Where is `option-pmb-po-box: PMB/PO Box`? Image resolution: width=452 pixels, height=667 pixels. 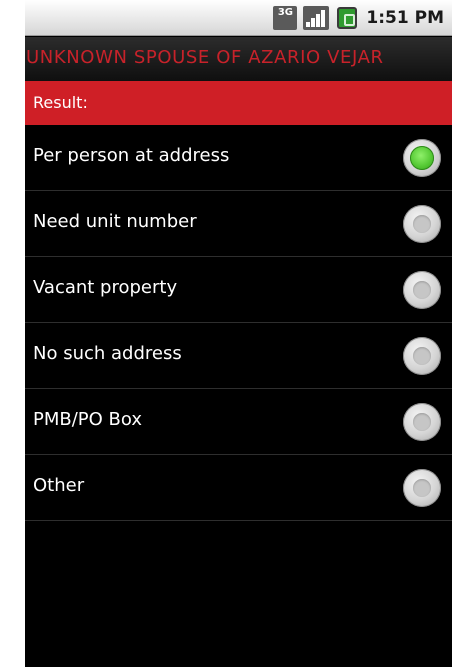
option-pmb-po-box: PMB/PO Box is located at coordinates (238, 422).